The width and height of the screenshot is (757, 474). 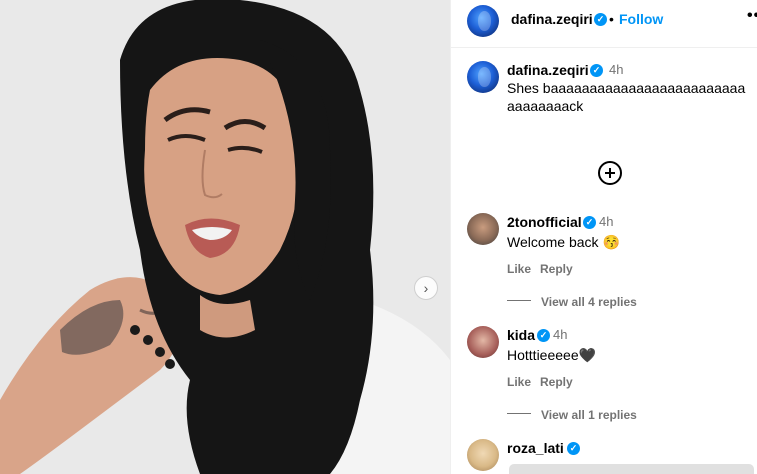 What do you see at coordinates (552, 19) in the screenshot?
I see `author-username: dafina.zeqiri` at bounding box center [552, 19].